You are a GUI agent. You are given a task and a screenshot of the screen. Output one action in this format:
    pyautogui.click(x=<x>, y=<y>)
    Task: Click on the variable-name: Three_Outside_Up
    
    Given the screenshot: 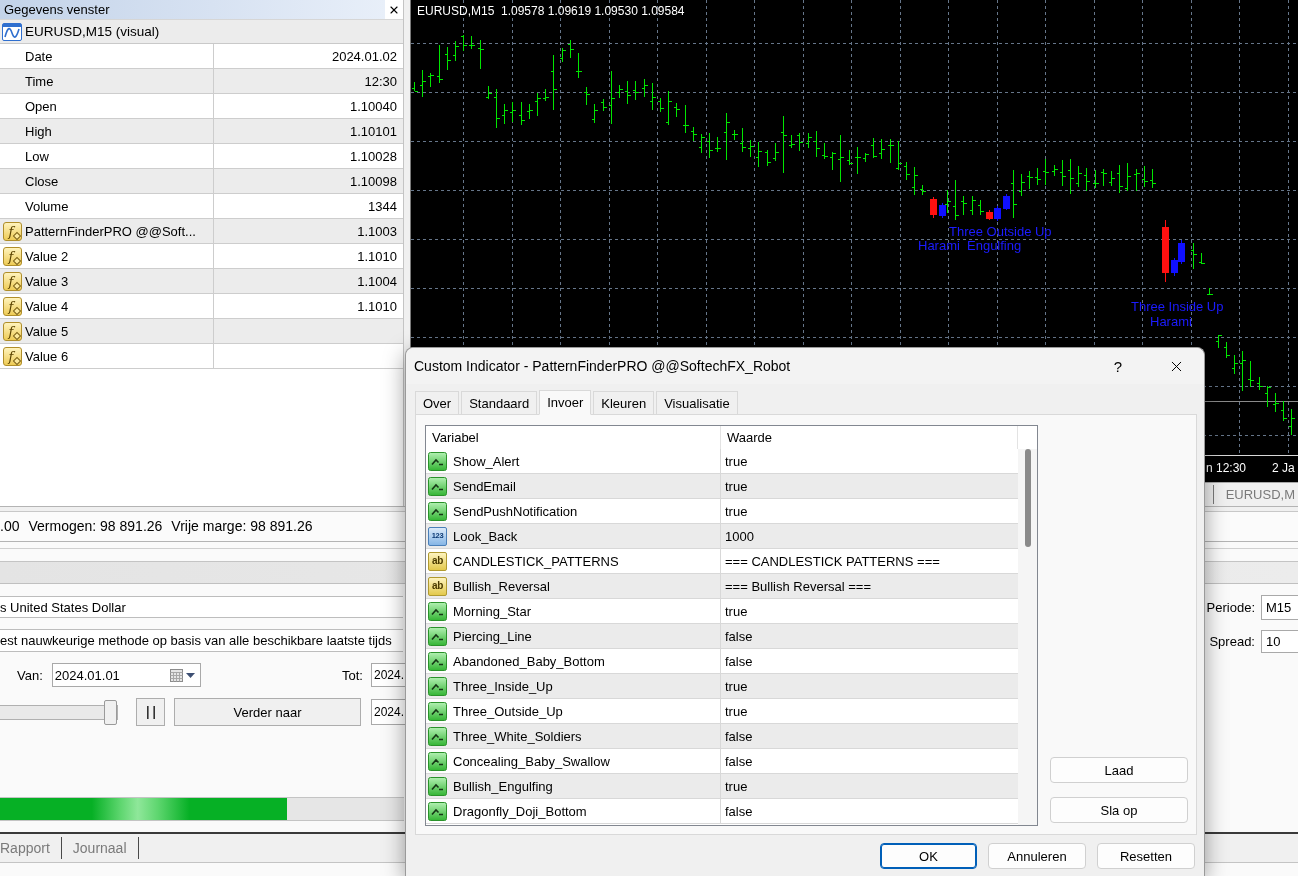 What is the action you would take?
    pyautogui.click(x=508, y=711)
    